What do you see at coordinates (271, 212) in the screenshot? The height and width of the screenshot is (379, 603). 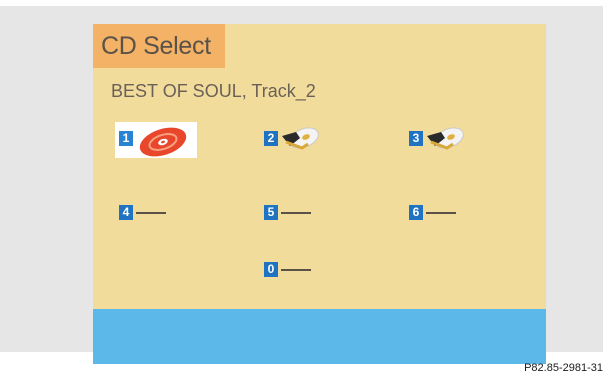 I see `slot-number: 5` at bounding box center [271, 212].